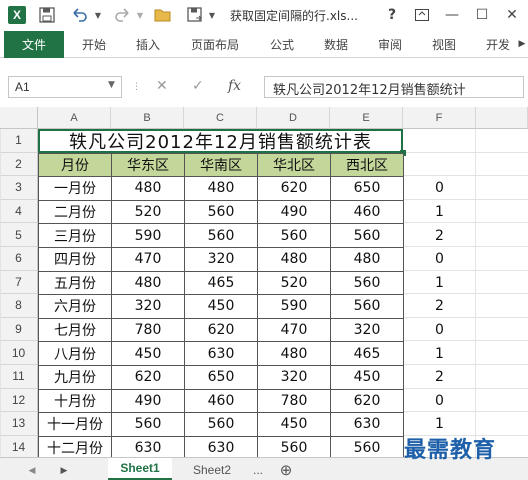 Image resolution: width=528 pixels, height=480 pixels. I want to click on insert-function-icon: fx, so click(234, 86).